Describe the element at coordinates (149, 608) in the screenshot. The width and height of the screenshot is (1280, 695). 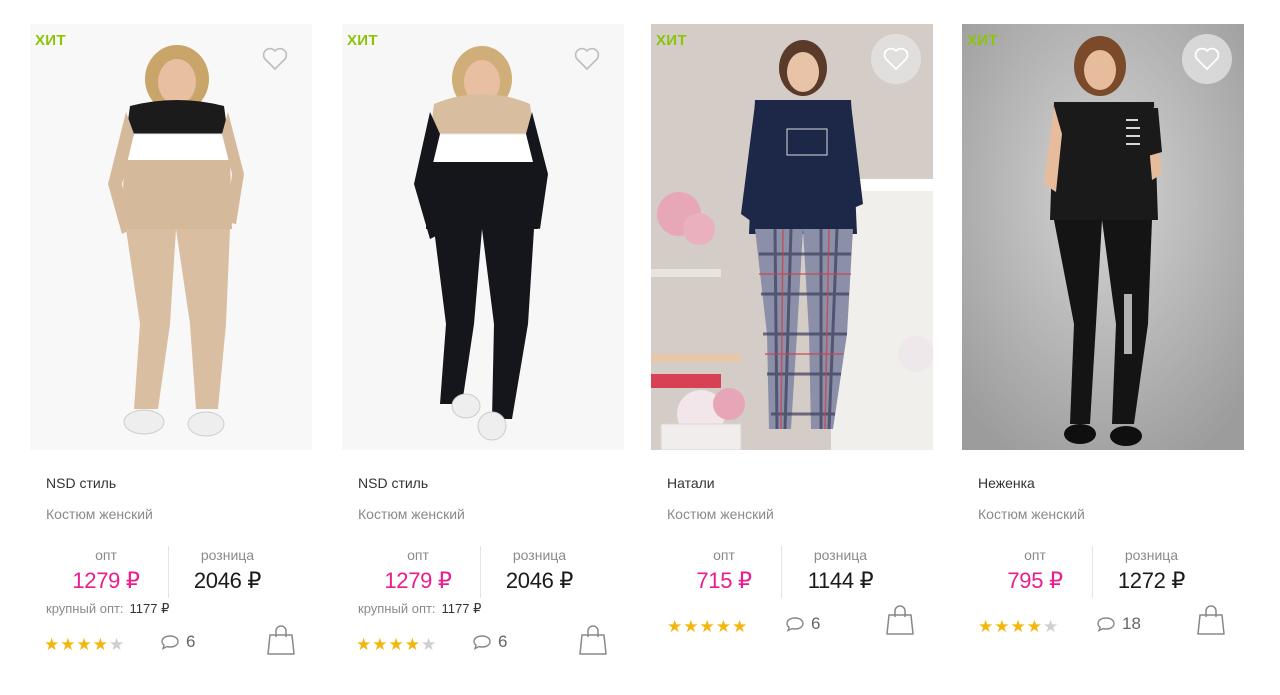
I see `bulk-value: 1177 ₽` at that location.